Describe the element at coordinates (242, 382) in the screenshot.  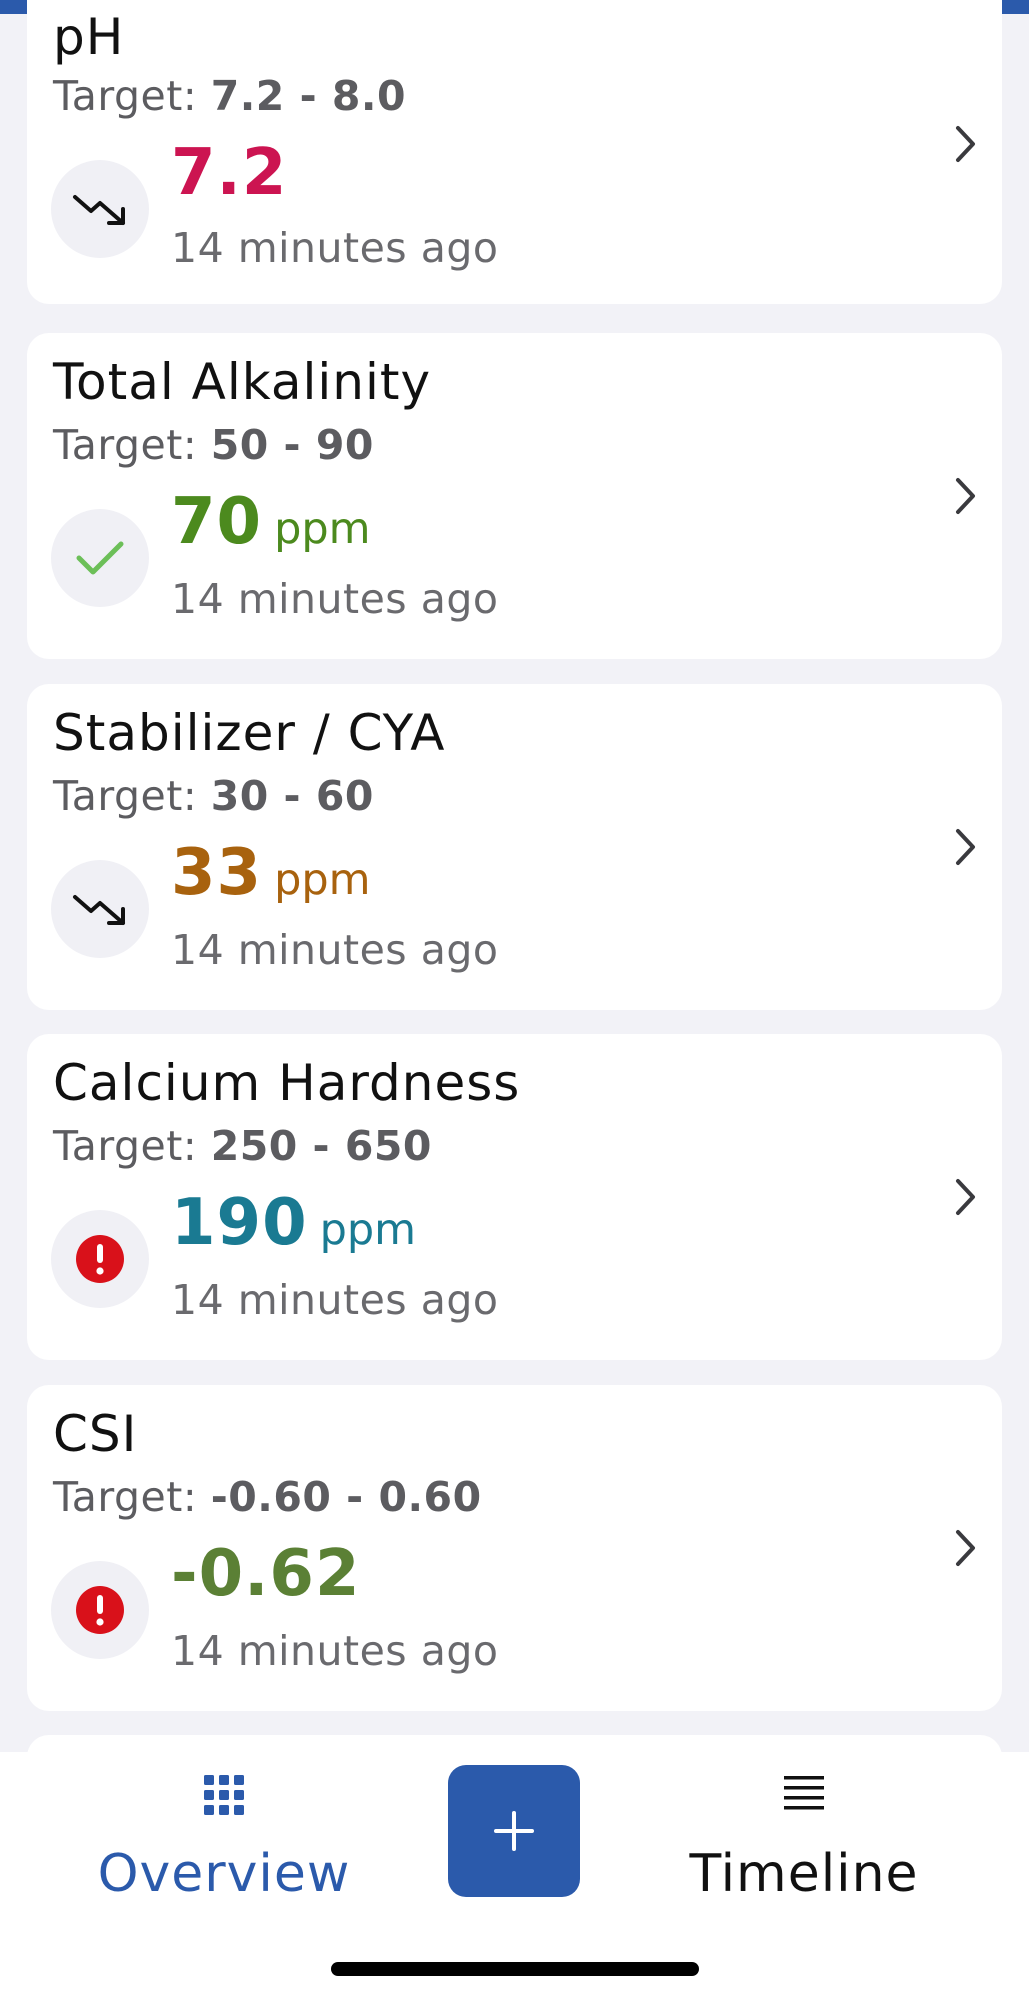
I see `card-title: Total Alkalinity` at that location.